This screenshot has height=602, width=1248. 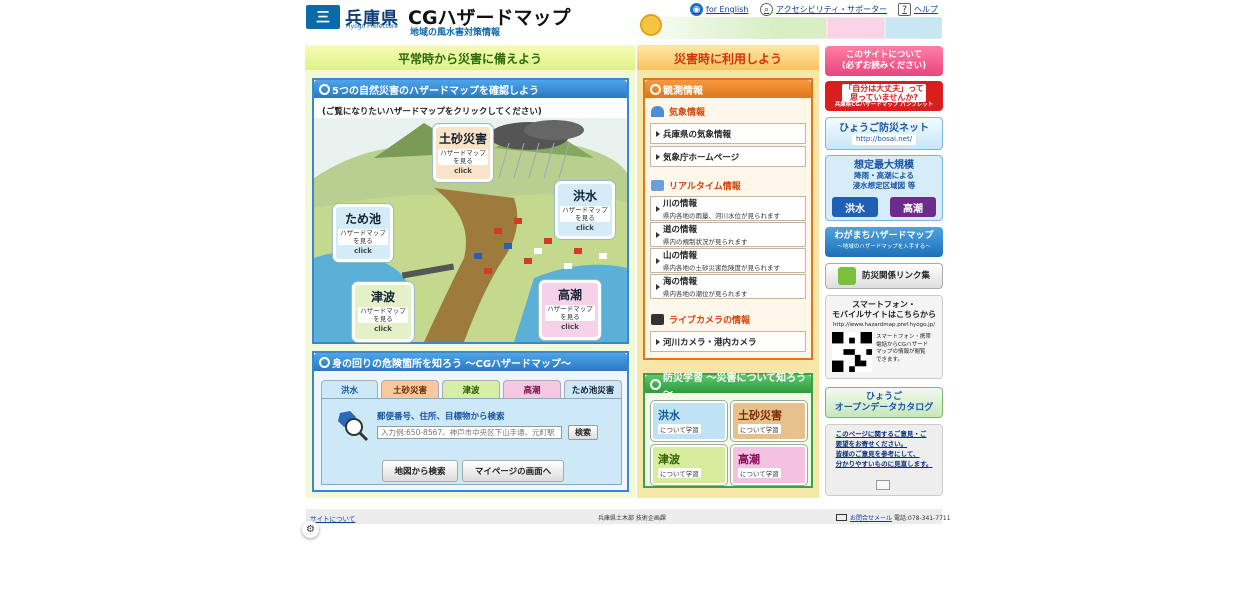 I want to click on badge-title: 津波, so click(x=382, y=297).